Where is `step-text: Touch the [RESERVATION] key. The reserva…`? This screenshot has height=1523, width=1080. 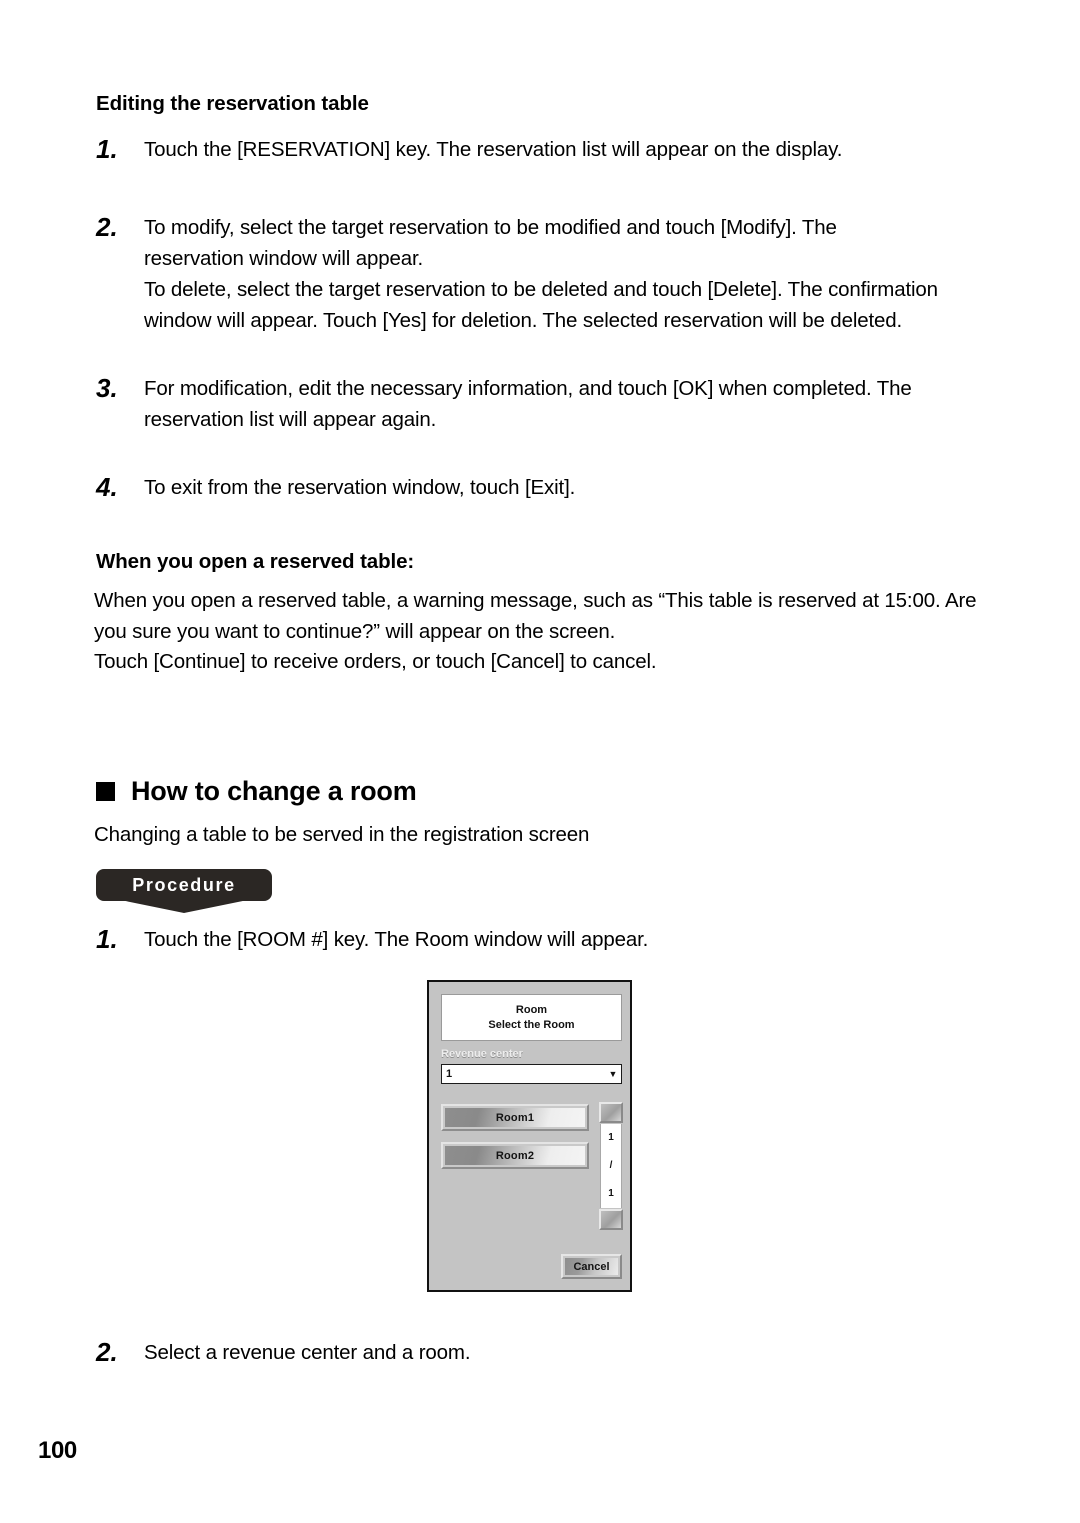 step-text: Touch the [RESERVATION] key. The reserva… is located at coordinates (493, 149).